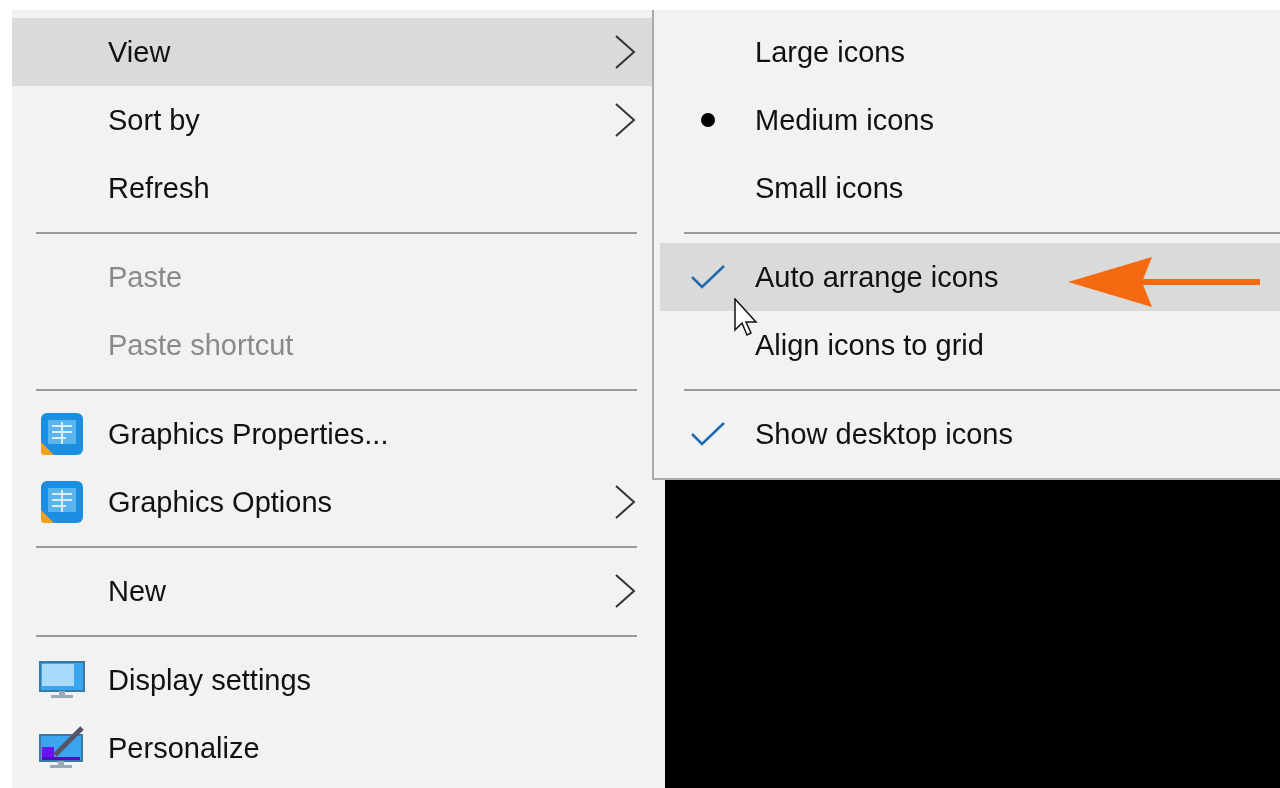 The image size is (1280, 788). What do you see at coordinates (970, 120) in the screenshot?
I see `menu-item: Medium icons` at bounding box center [970, 120].